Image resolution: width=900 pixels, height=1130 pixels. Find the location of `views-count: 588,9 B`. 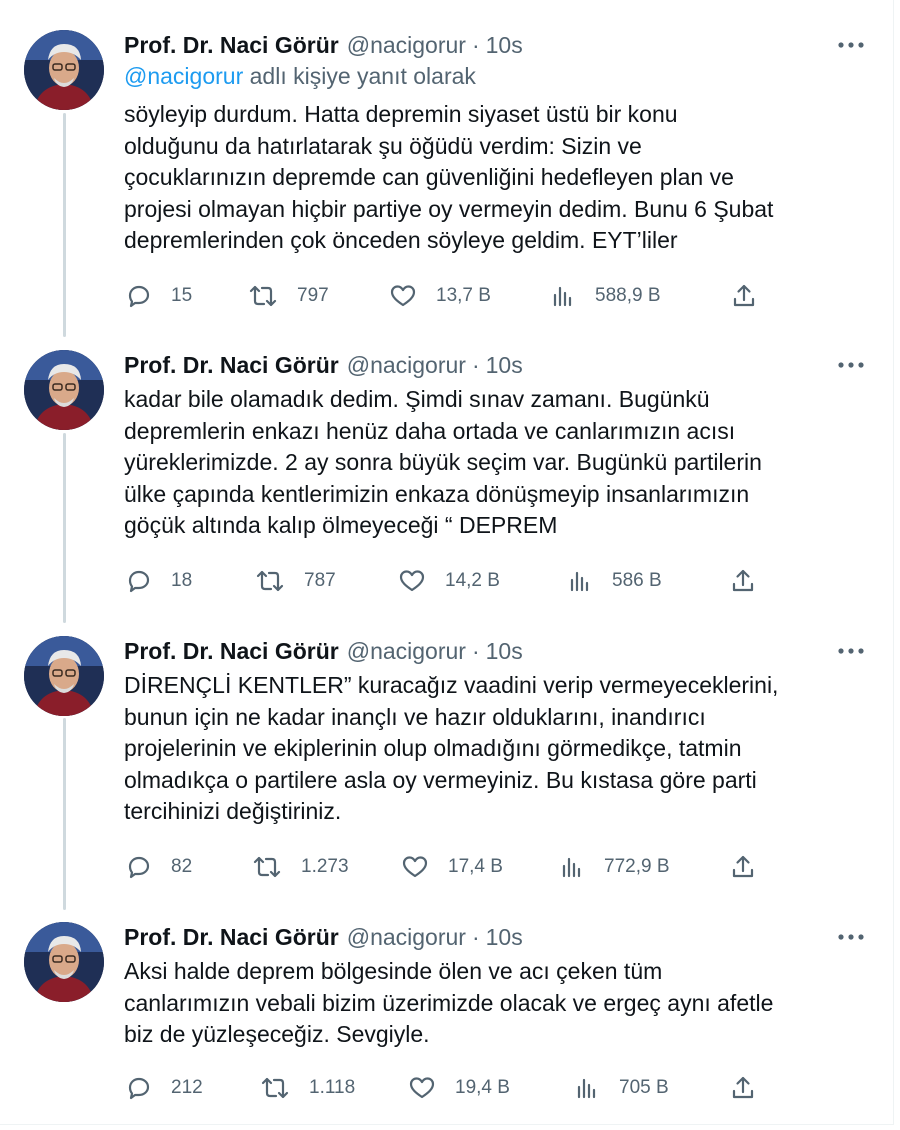

views-count: 588,9 B is located at coordinates (628, 295).